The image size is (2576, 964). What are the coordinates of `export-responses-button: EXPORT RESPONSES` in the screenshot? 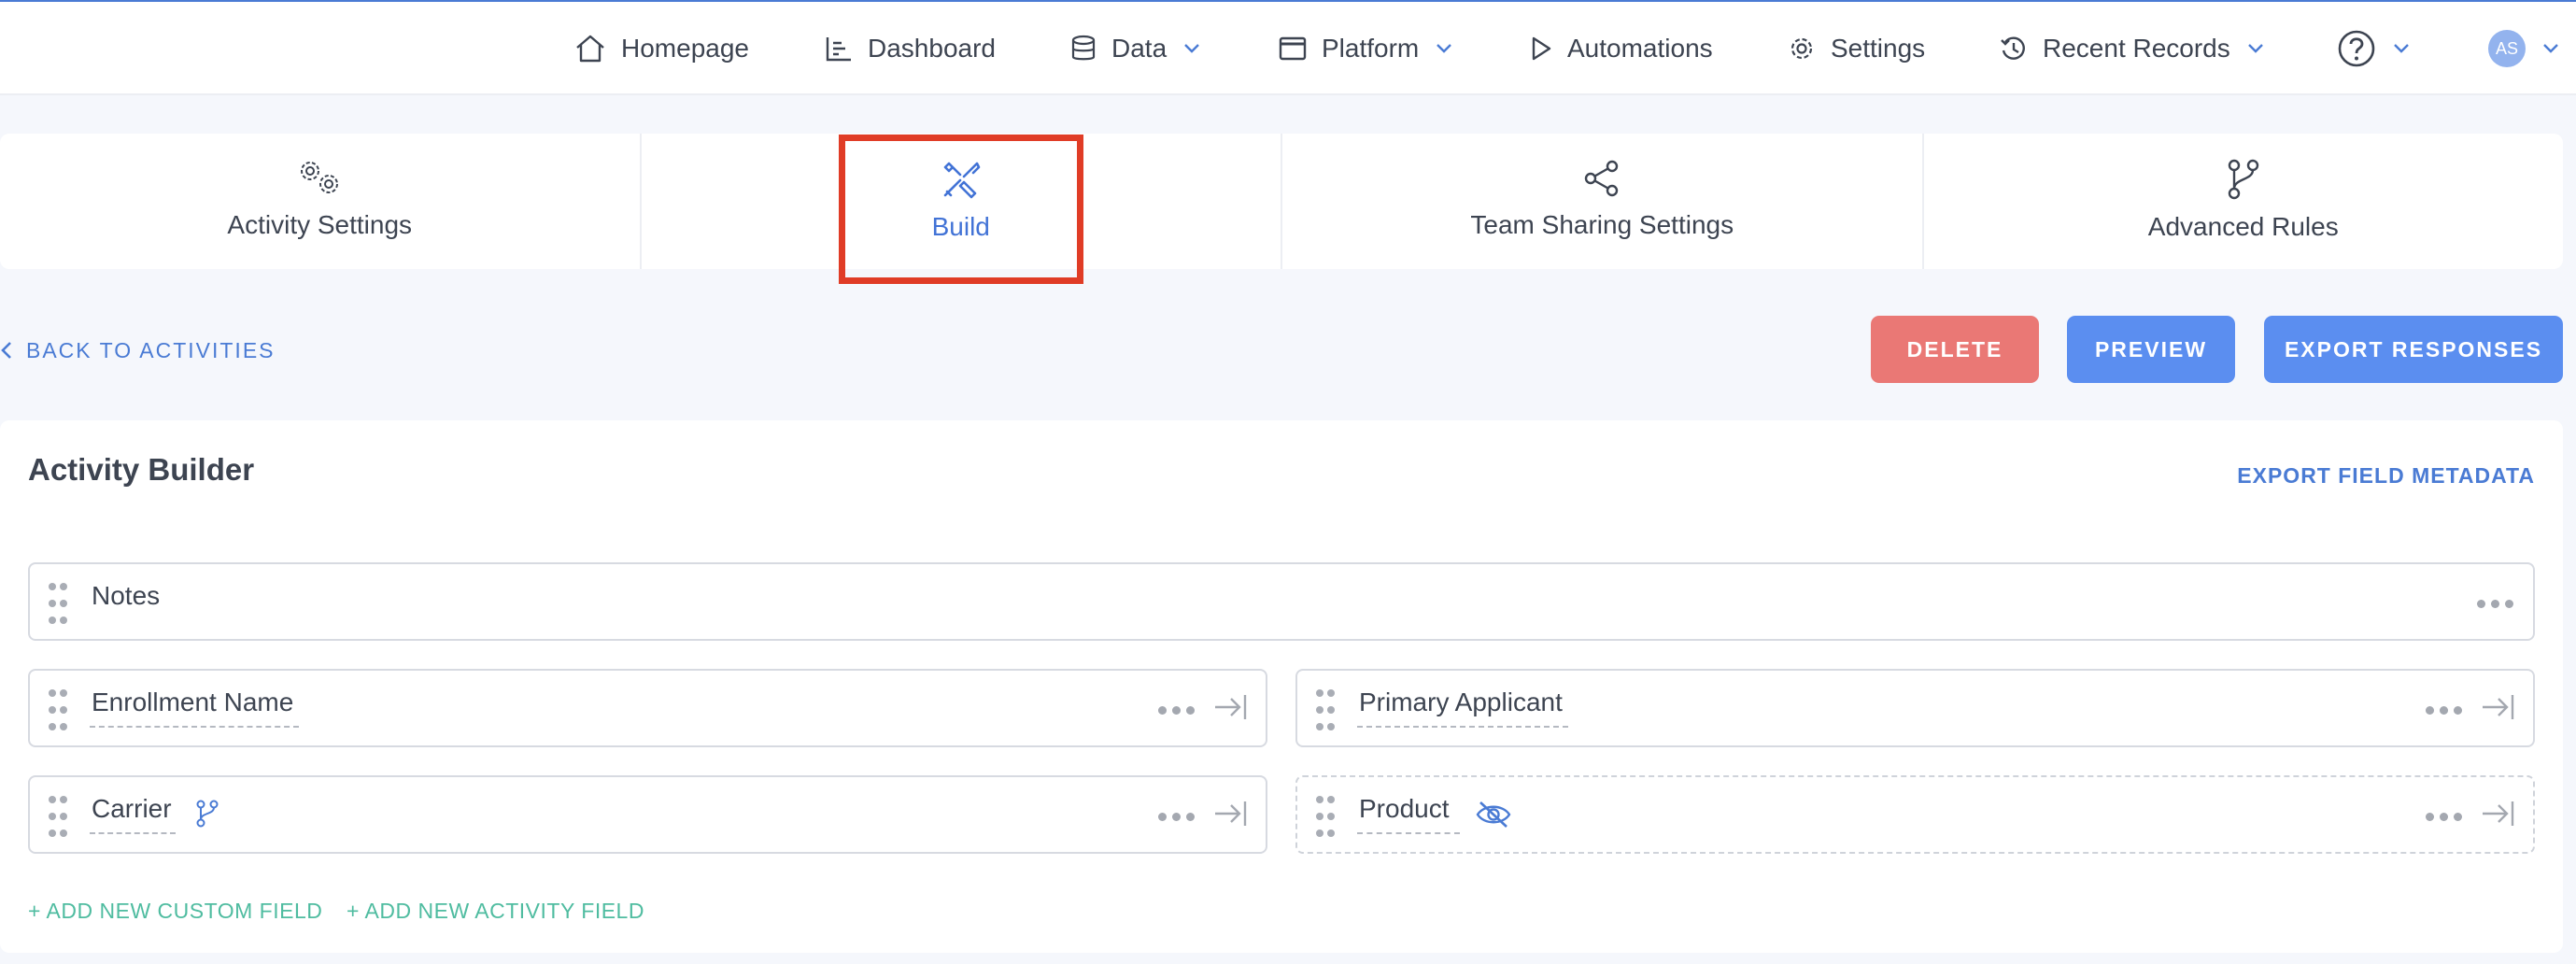 It's located at (2413, 349).